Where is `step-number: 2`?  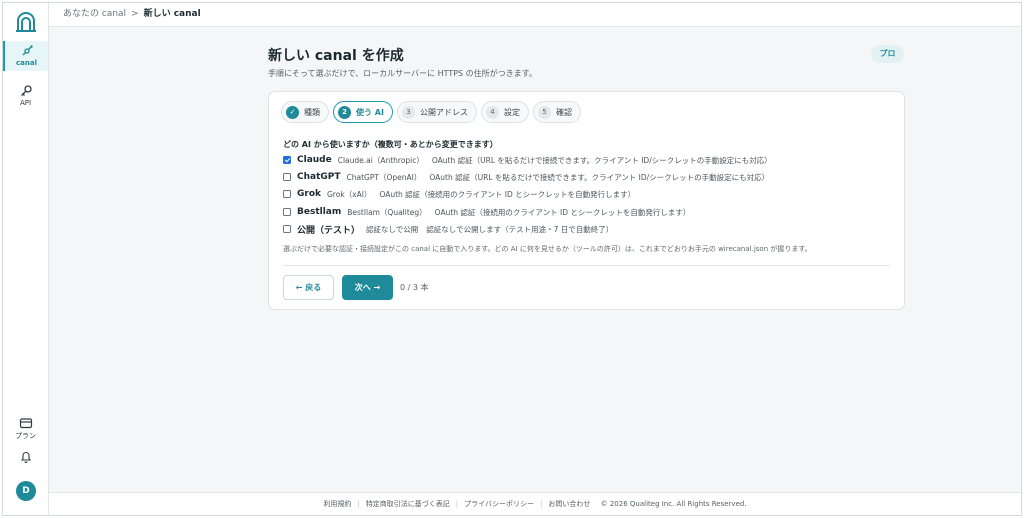 step-number: 2 is located at coordinates (344, 112).